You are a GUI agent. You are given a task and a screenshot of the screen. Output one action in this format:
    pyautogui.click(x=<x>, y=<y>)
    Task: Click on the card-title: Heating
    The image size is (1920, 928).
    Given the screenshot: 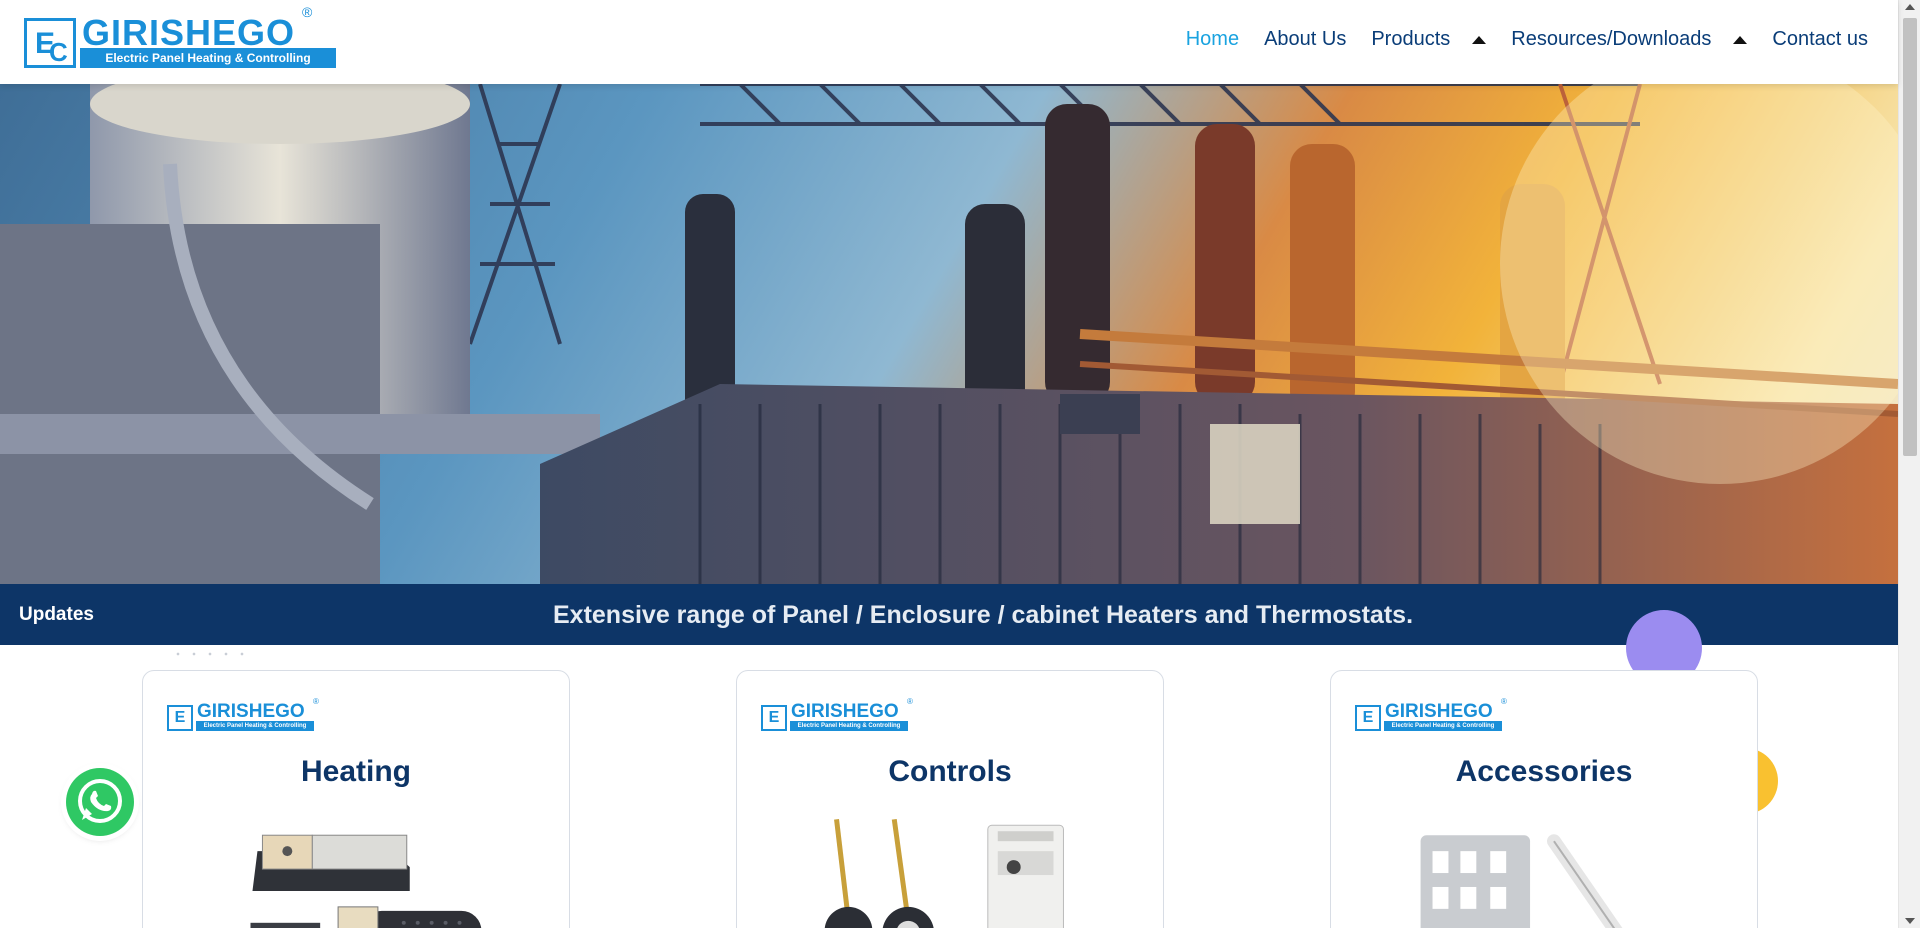 What is the action you would take?
    pyautogui.click(x=355, y=771)
    